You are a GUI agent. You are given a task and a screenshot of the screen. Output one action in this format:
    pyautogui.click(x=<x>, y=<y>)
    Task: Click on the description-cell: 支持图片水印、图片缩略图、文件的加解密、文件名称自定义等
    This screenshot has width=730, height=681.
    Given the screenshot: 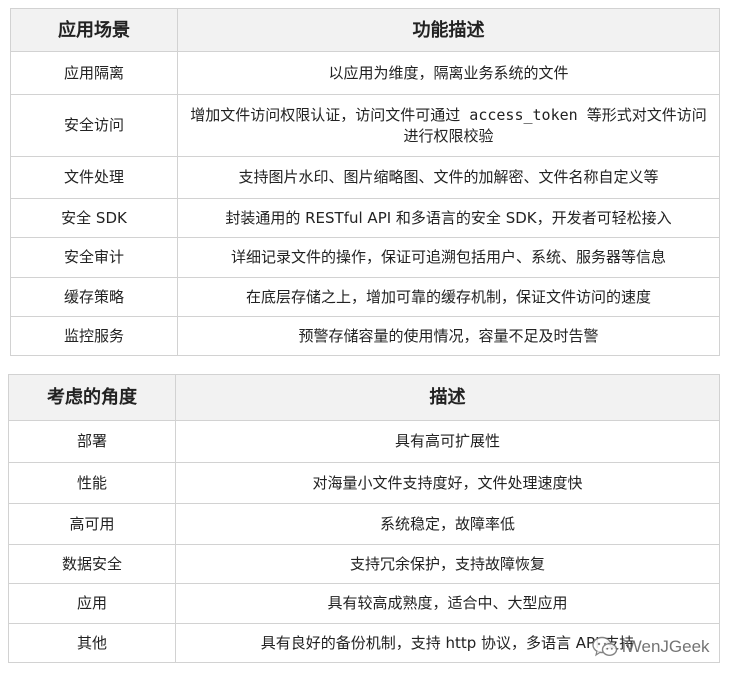 What is the action you would take?
    pyautogui.click(x=448, y=177)
    